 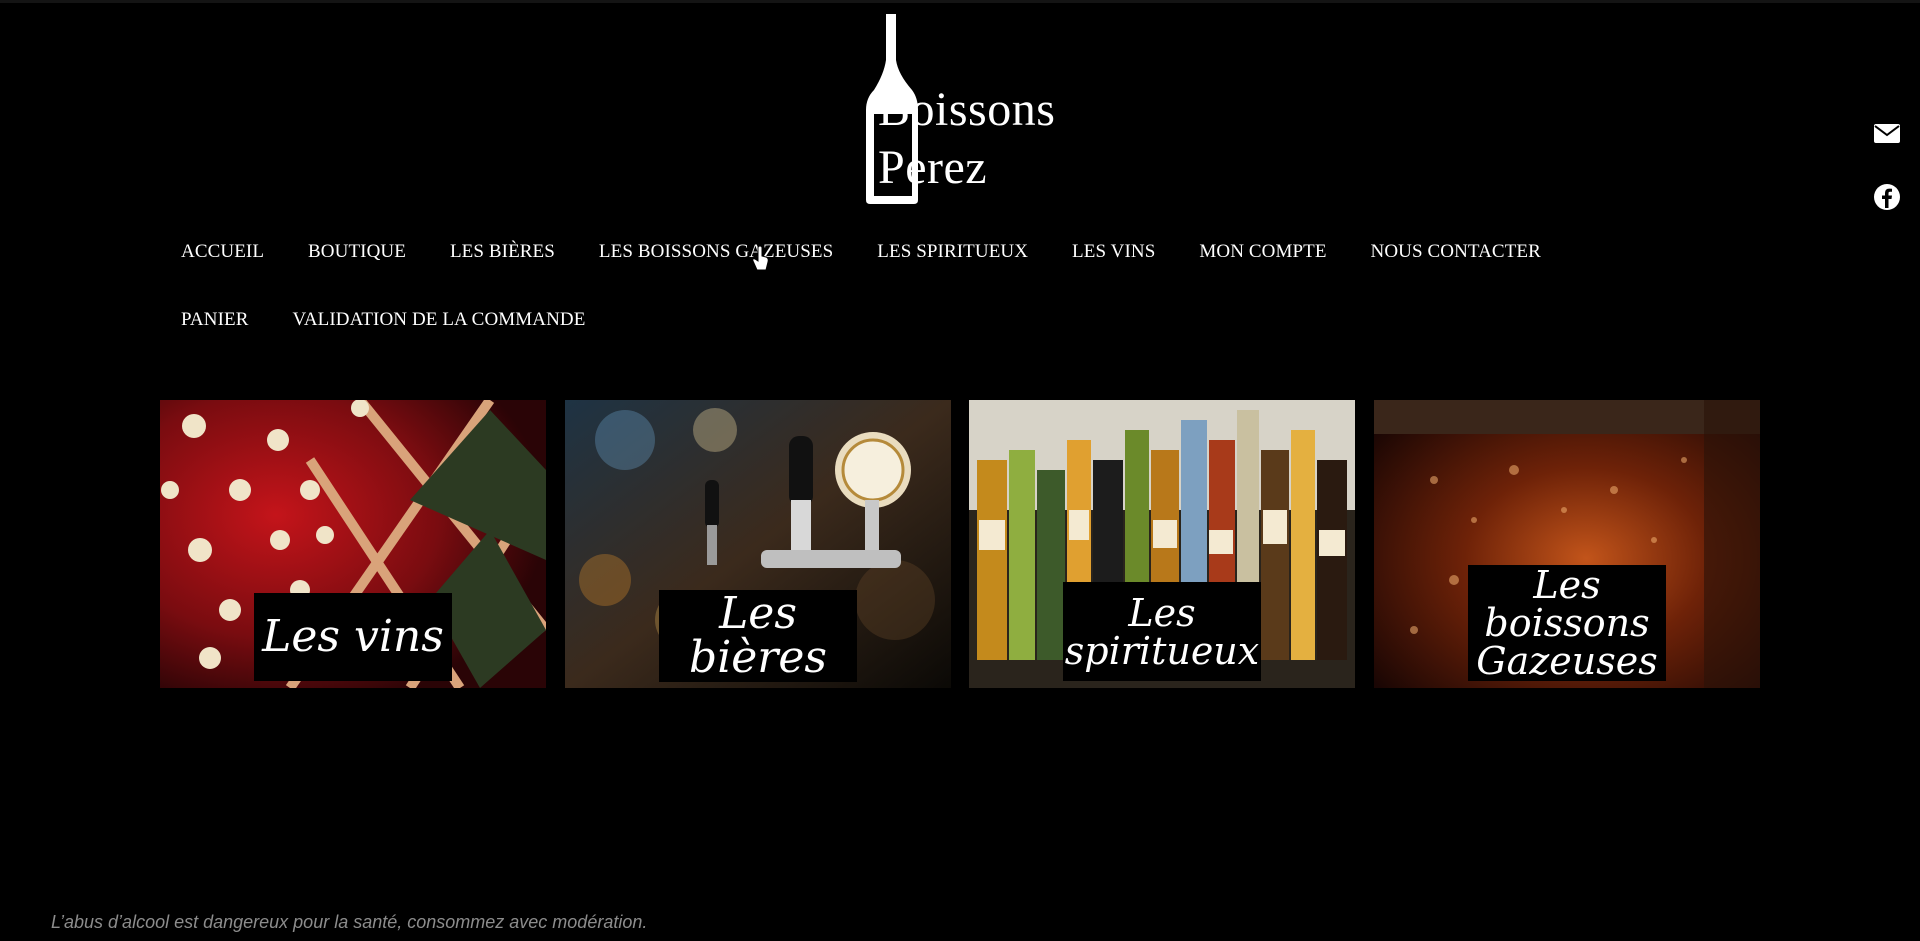 I want to click on menu-item-boutique: BOUTIQUE, so click(x=357, y=252).